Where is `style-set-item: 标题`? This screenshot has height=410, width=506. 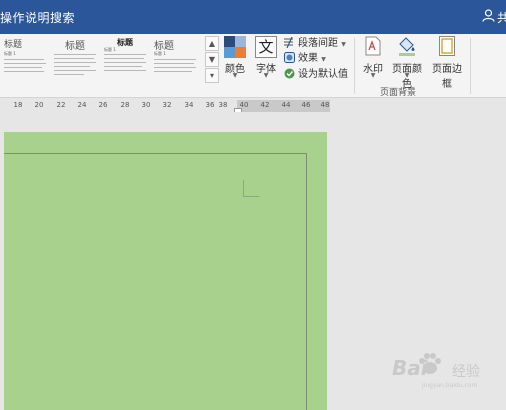
style-set-item: 标题 is located at coordinates (75, 61).